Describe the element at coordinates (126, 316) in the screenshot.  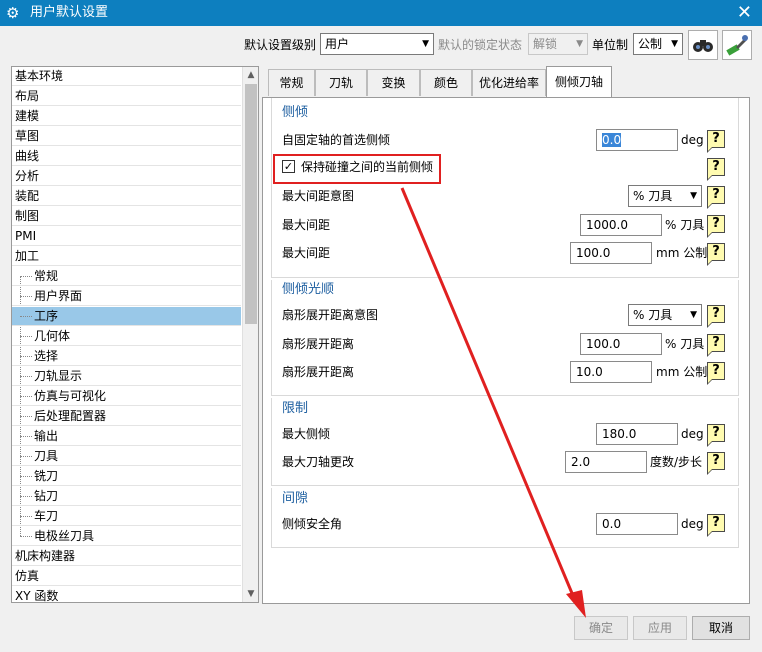
I see `tree-item: 工序` at that location.